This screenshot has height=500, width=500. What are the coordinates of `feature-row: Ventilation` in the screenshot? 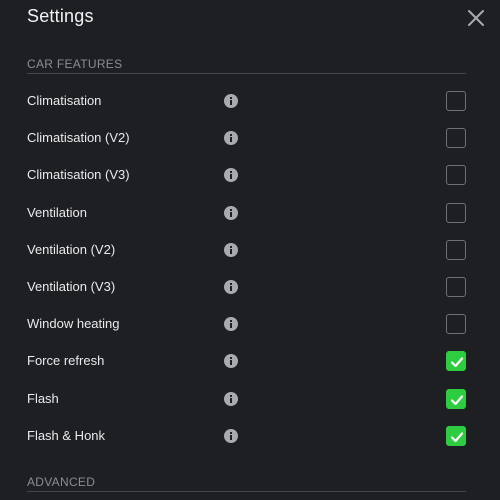 It's located at (250, 213).